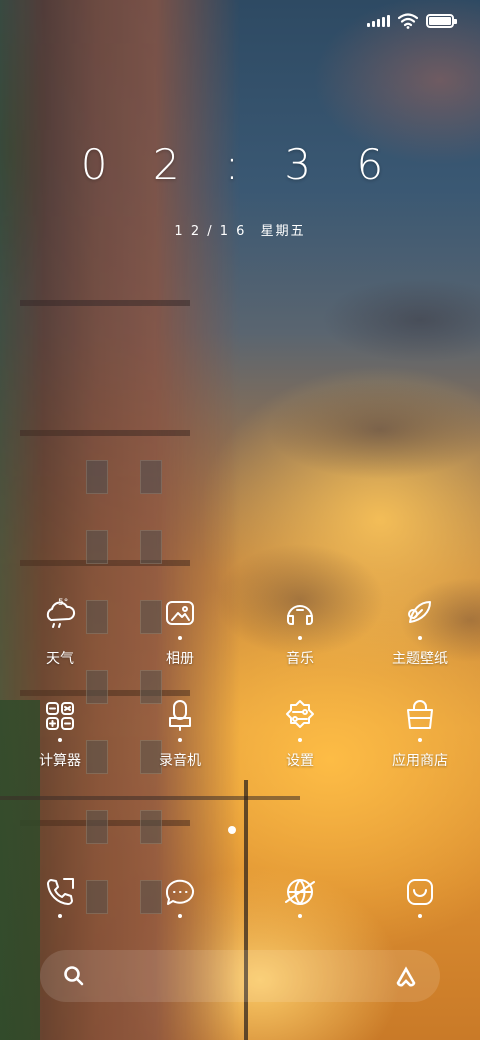  Describe the element at coordinates (60, 718) in the screenshot. I see `calculator-icon` at that location.